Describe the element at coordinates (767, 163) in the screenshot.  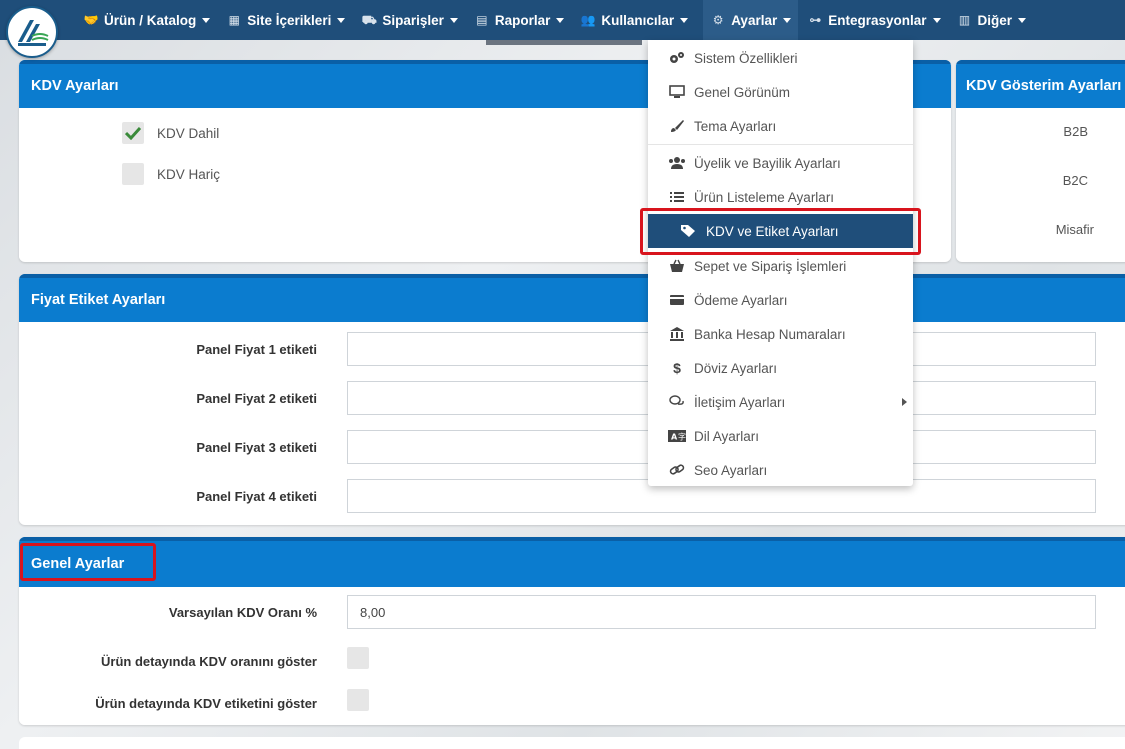
I see `menu-item-label: Üyelik ve Bayilik Ayarları` at that location.